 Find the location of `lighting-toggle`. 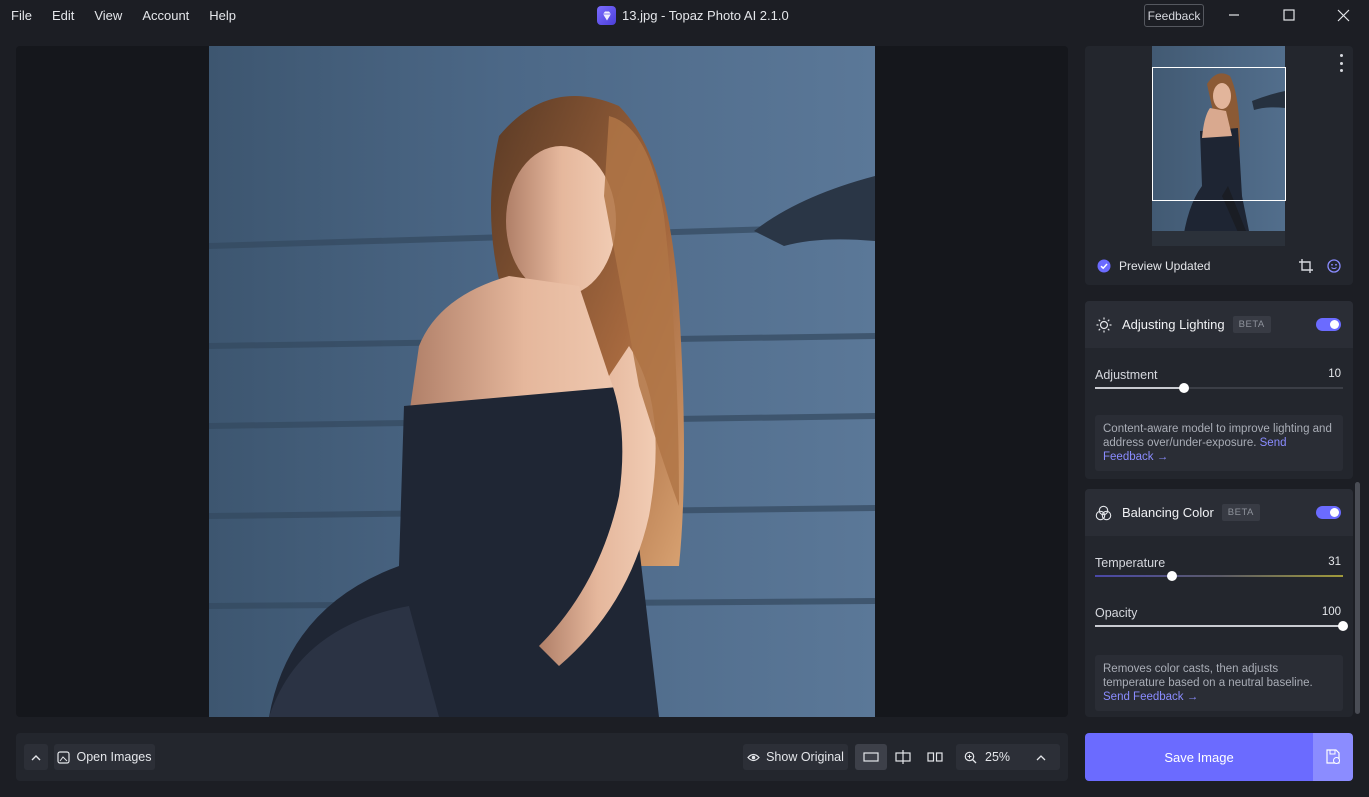

lighting-toggle is located at coordinates (1328, 324).